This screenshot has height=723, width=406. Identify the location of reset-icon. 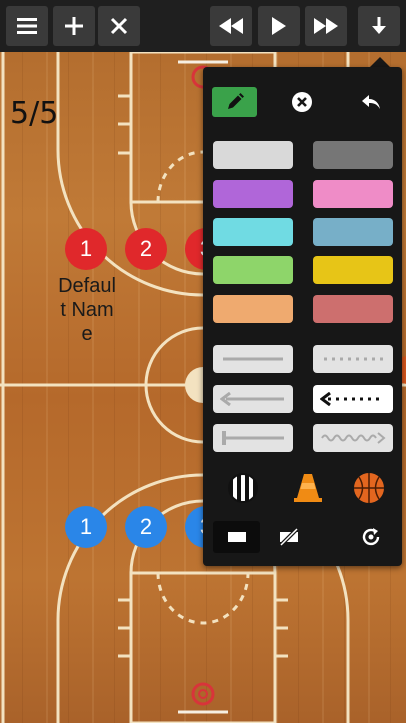
(371, 537).